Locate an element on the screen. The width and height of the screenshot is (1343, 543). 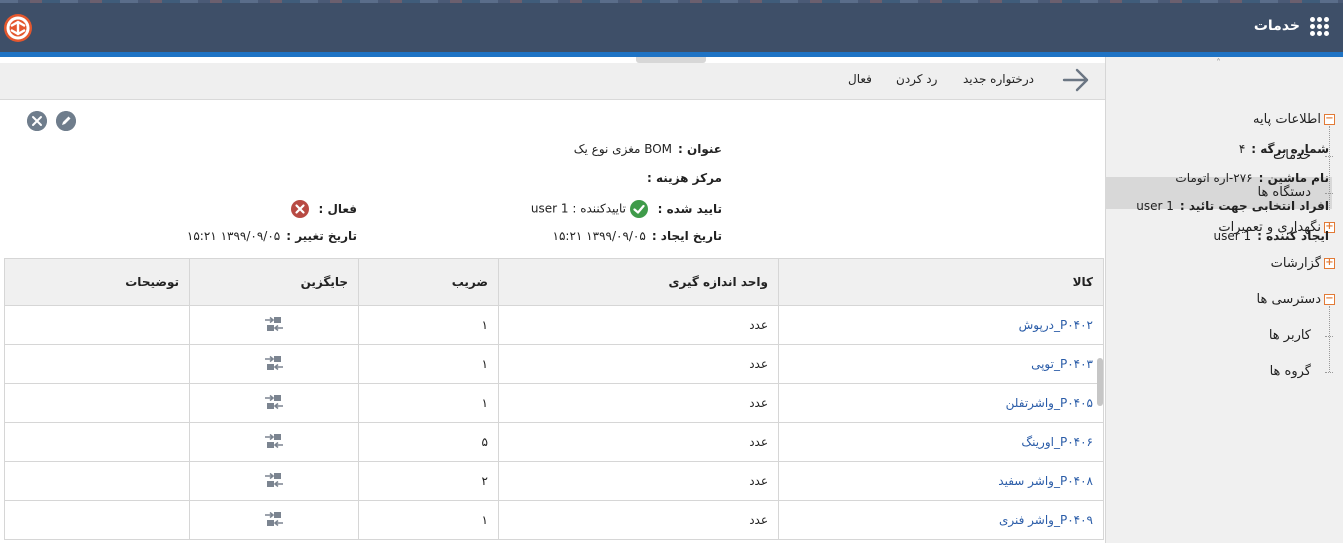
field-change-date: تاریخ تغییر : ۱۳۹۹/۰۹/۰۵ ۱۵:۲۱ is located at coordinates (272, 236).